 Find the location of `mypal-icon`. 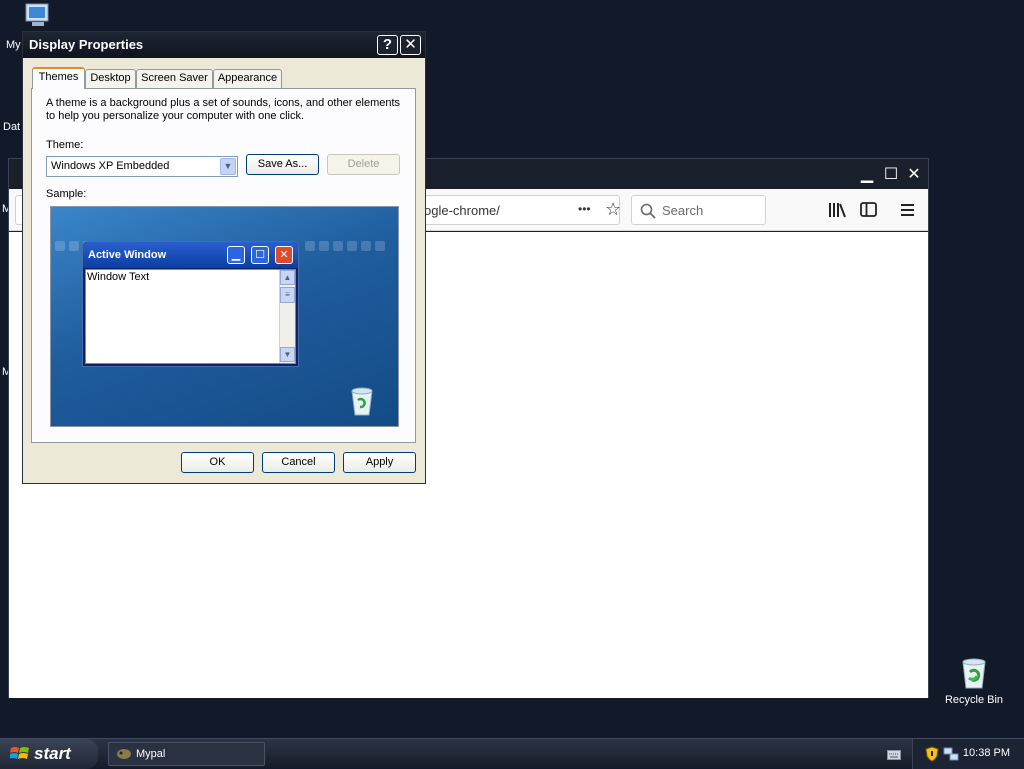

mypal-icon is located at coordinates (124, 754).